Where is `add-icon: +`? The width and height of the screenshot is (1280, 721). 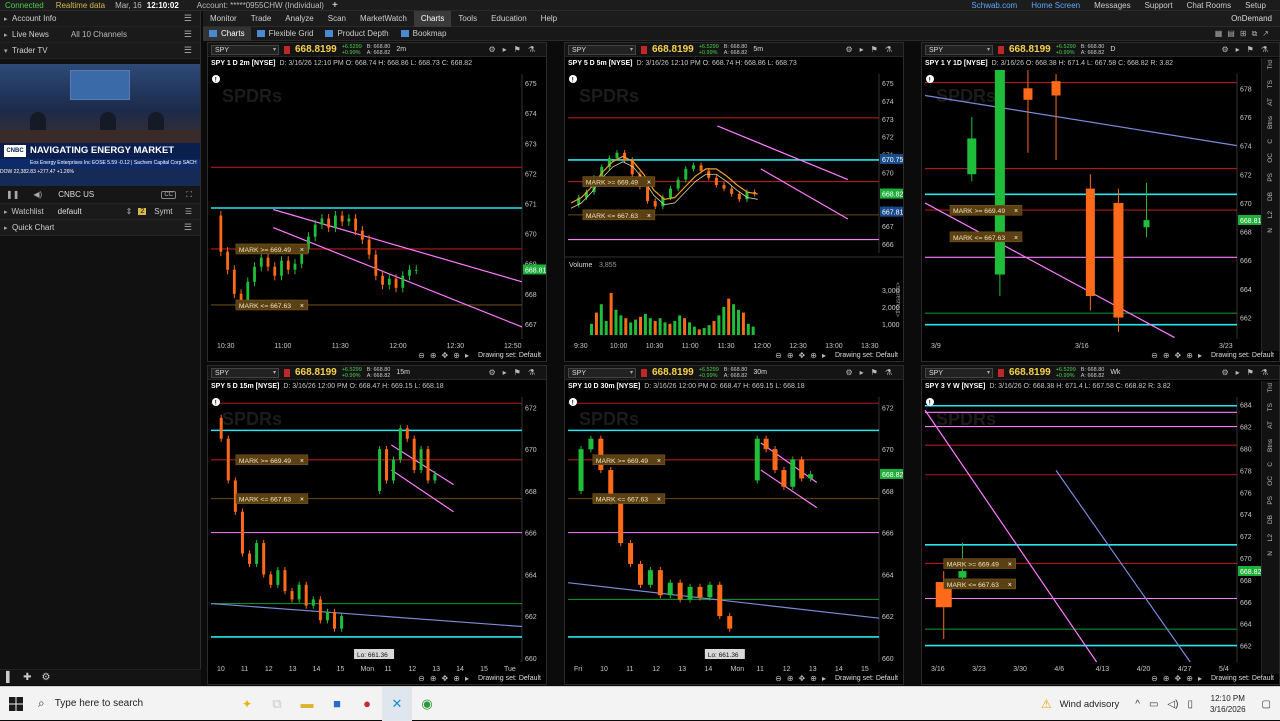
add-icon: + is located at coordinates (335, 5).